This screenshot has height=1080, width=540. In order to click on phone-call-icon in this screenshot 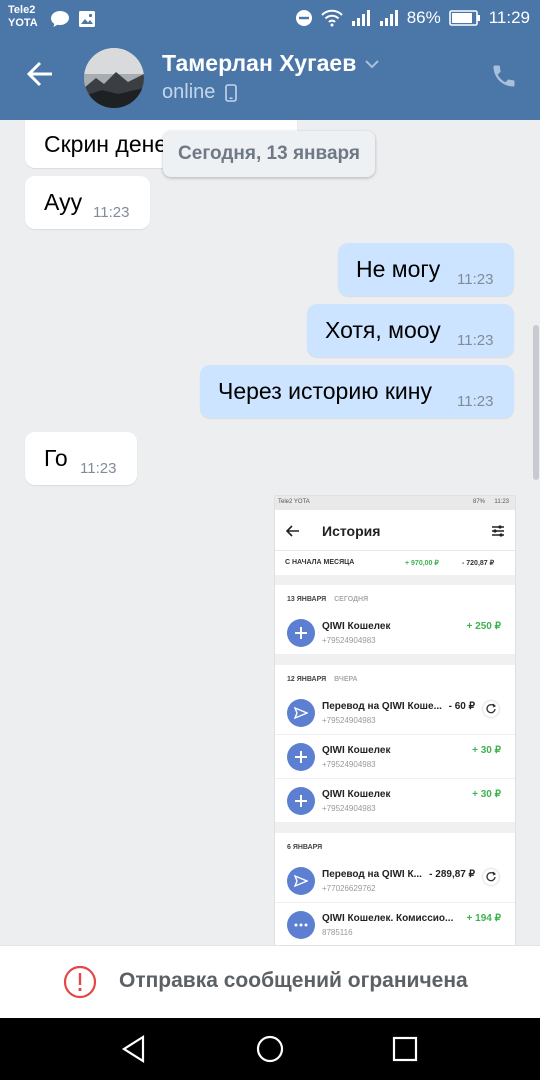, I will do `click(504, 76)`.